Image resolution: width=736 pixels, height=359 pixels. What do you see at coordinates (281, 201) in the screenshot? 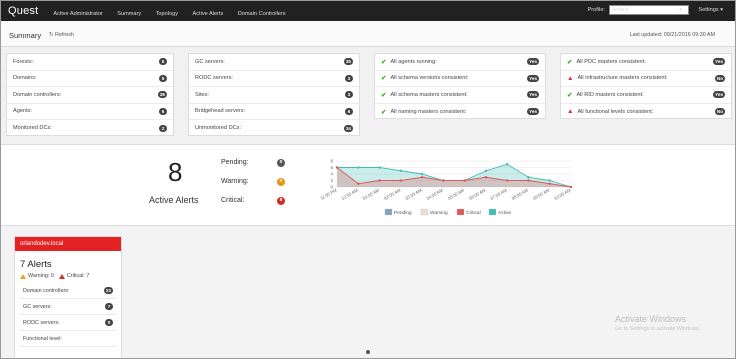
I see `critical-count: 8` at bounding box center [281, 201].